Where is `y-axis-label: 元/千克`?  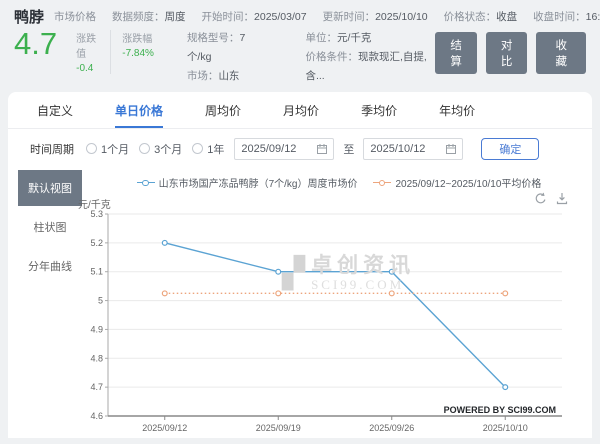
y-axis-label: 元/千克 is located at coordinates (94, 205).